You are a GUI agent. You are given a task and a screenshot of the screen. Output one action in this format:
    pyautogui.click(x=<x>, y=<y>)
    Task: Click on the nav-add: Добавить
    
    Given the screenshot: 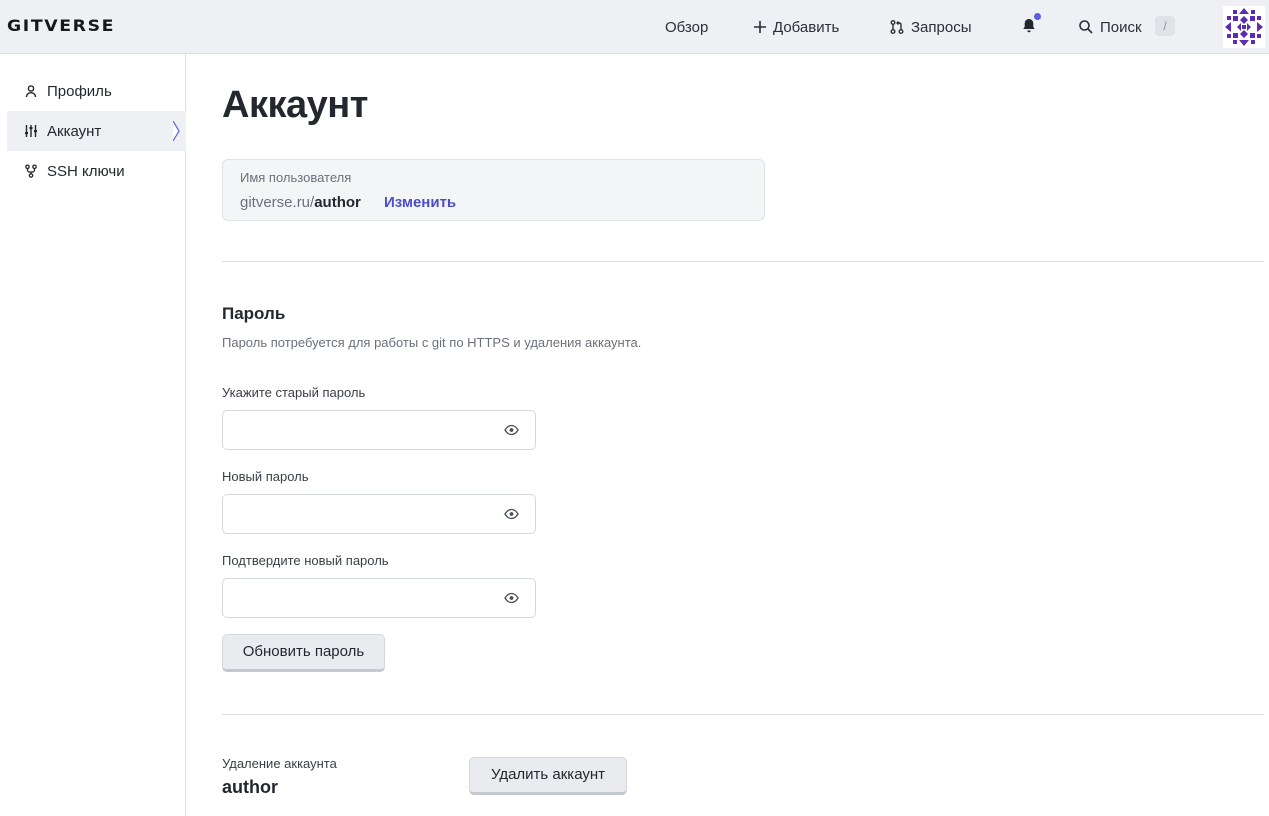 What is the action you would take?
    pyautogui.click(x=796, y=27)
    